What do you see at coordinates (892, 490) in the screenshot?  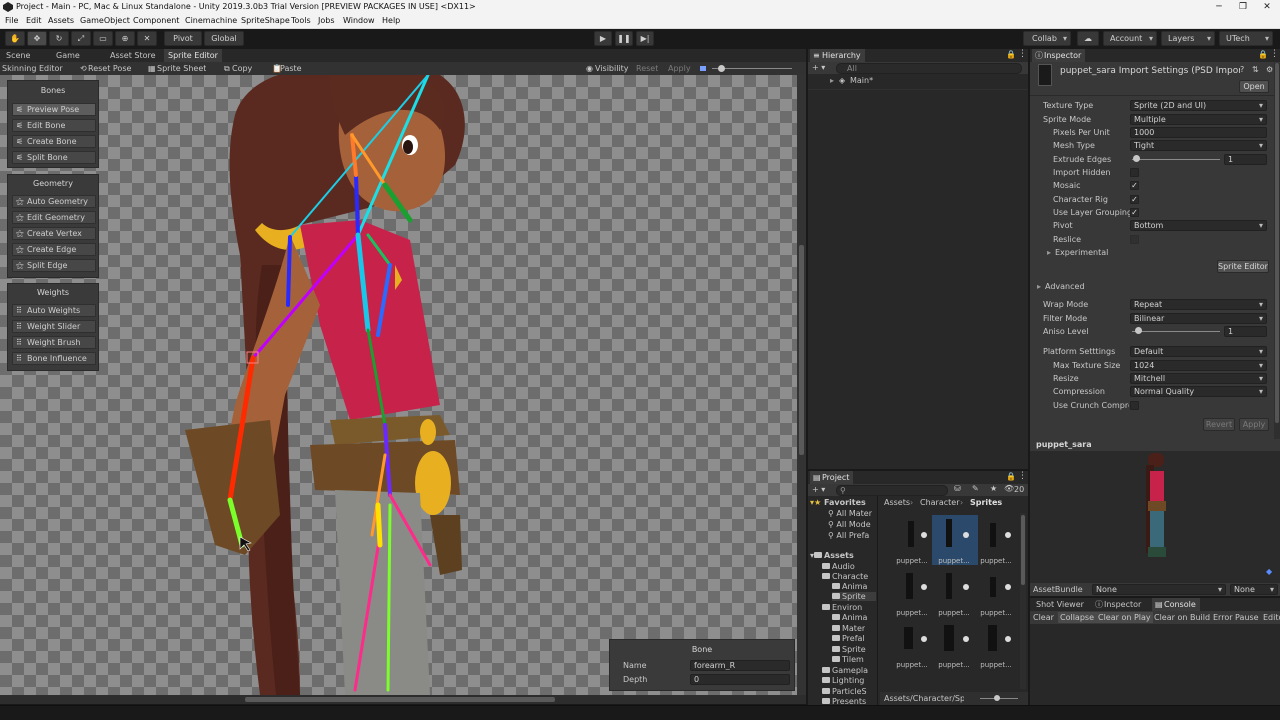 I see `project-search-input: ⚲` at bounding box center [892, 490].